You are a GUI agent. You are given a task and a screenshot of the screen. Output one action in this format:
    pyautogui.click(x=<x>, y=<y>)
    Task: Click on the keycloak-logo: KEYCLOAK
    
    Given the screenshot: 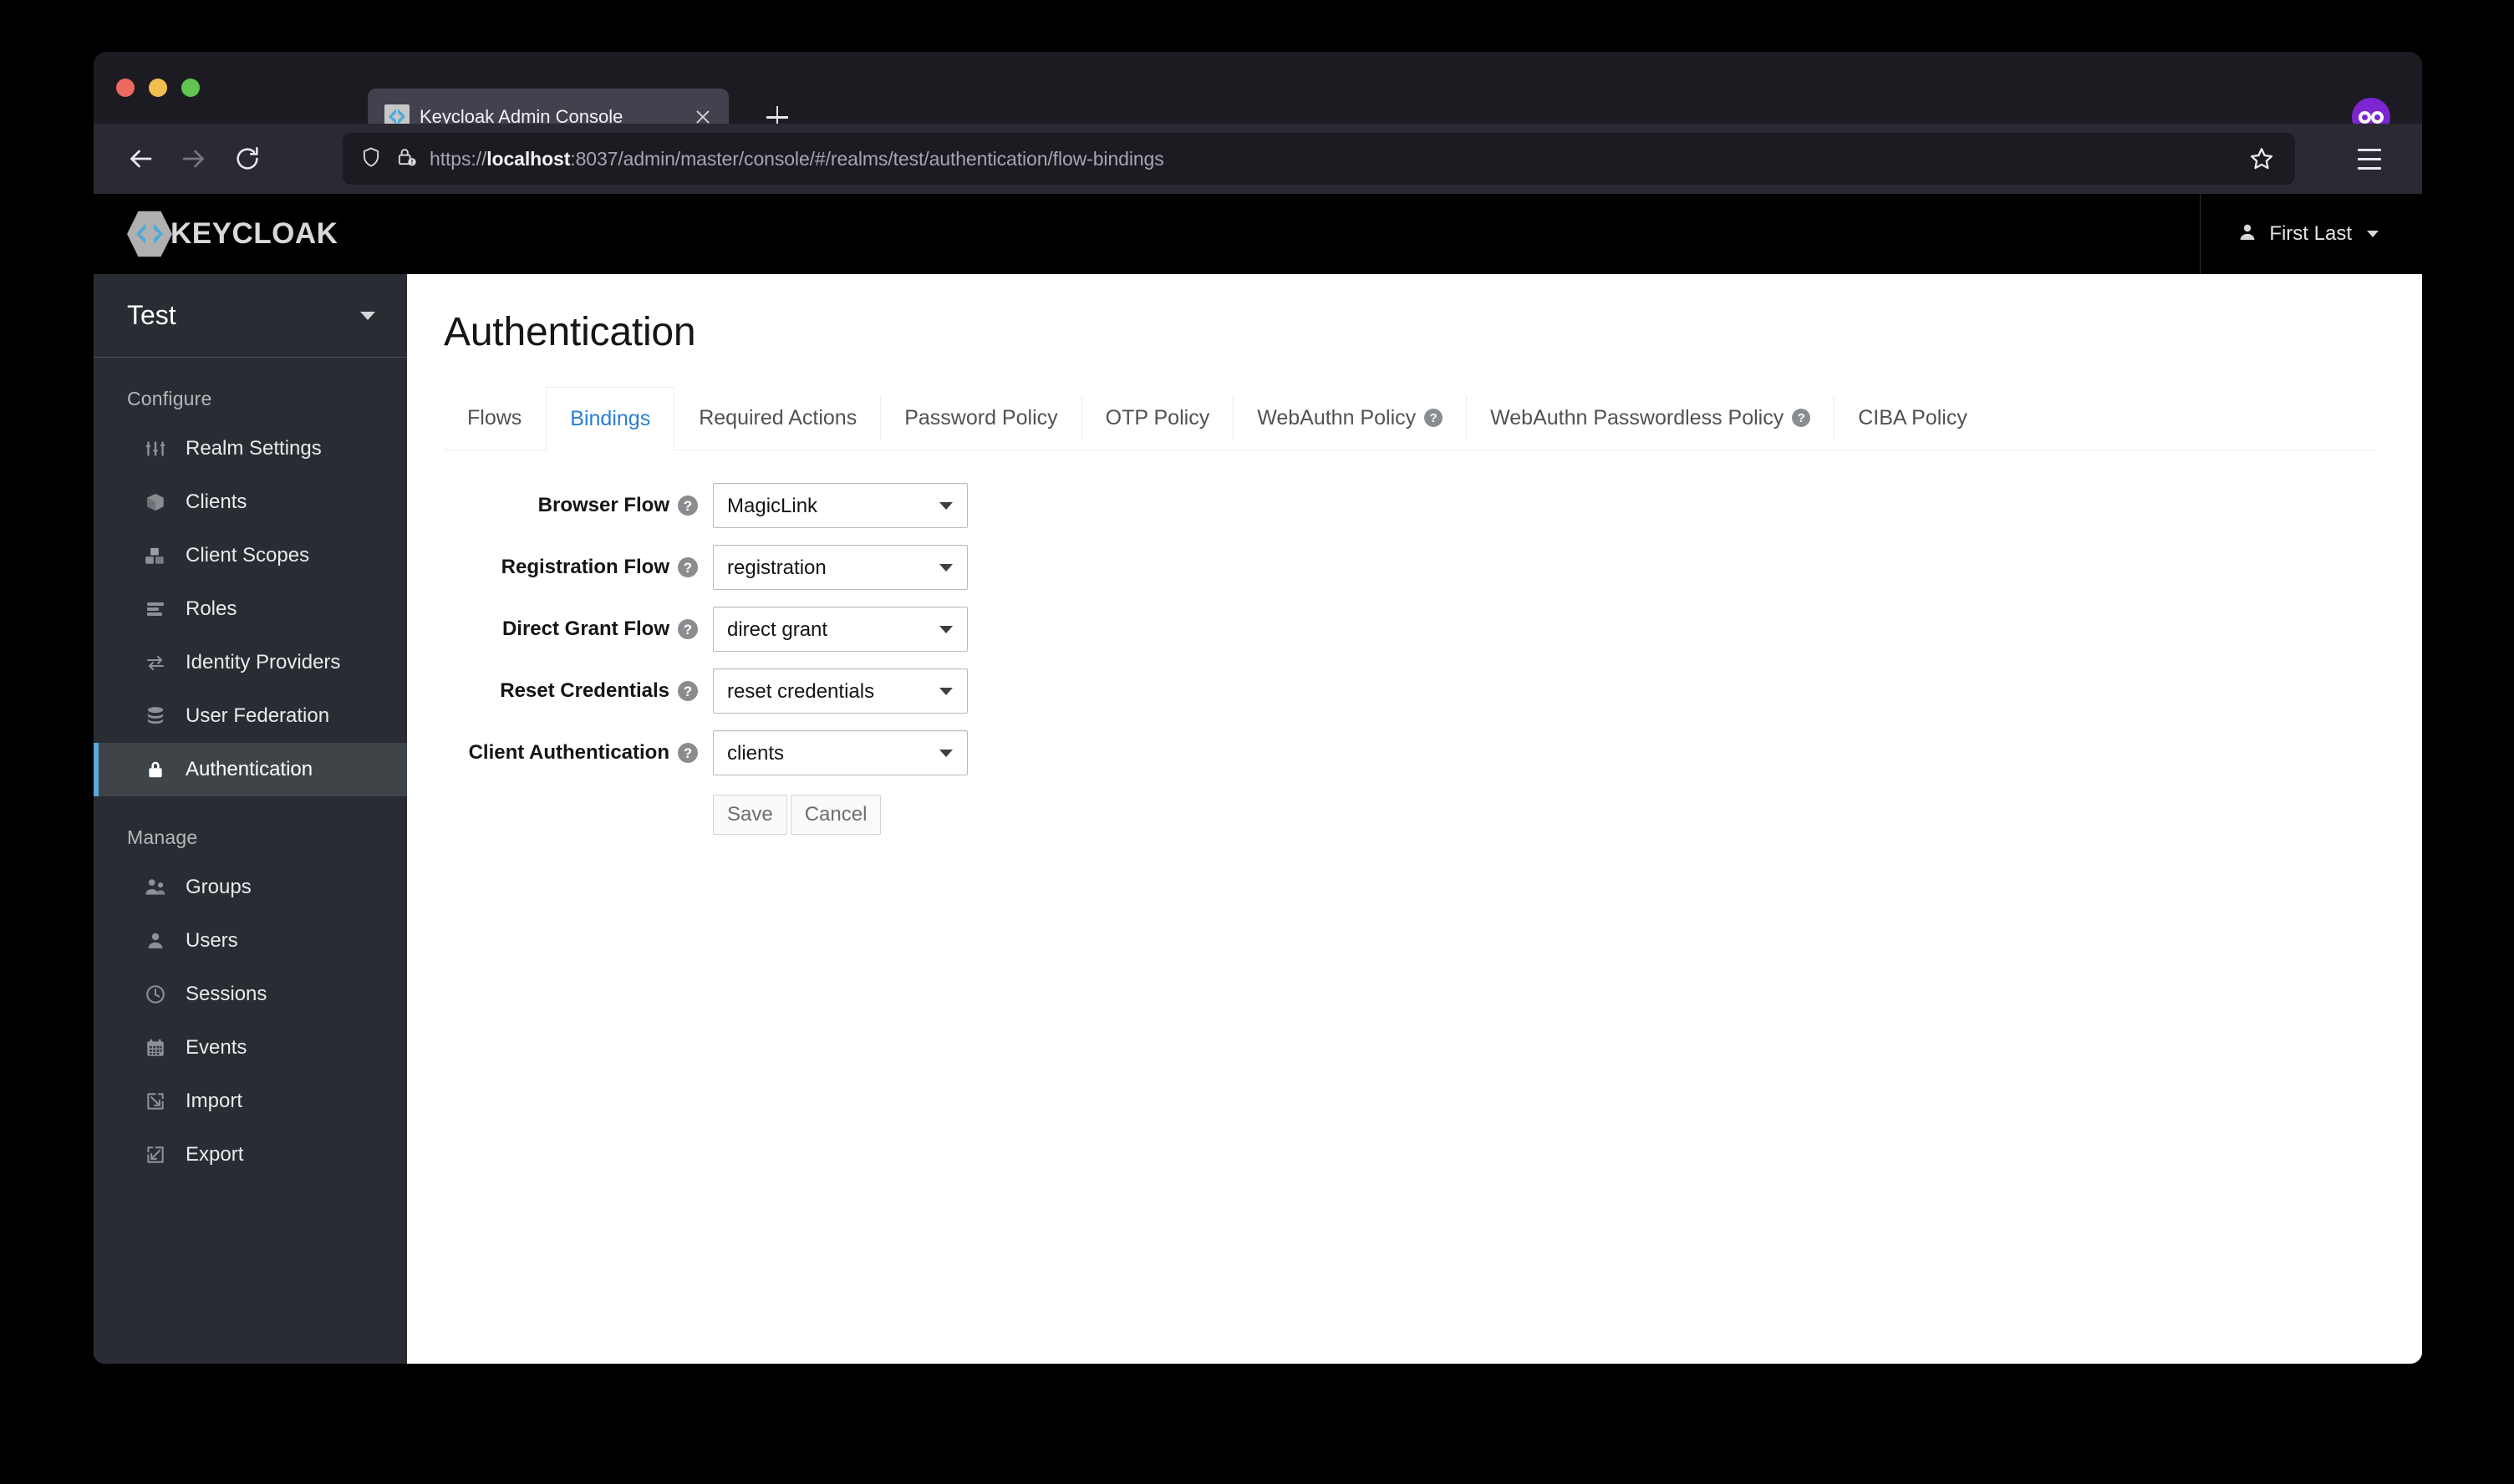 What is the action you would take?
    pyautogui.click(x=232, y=234)
    